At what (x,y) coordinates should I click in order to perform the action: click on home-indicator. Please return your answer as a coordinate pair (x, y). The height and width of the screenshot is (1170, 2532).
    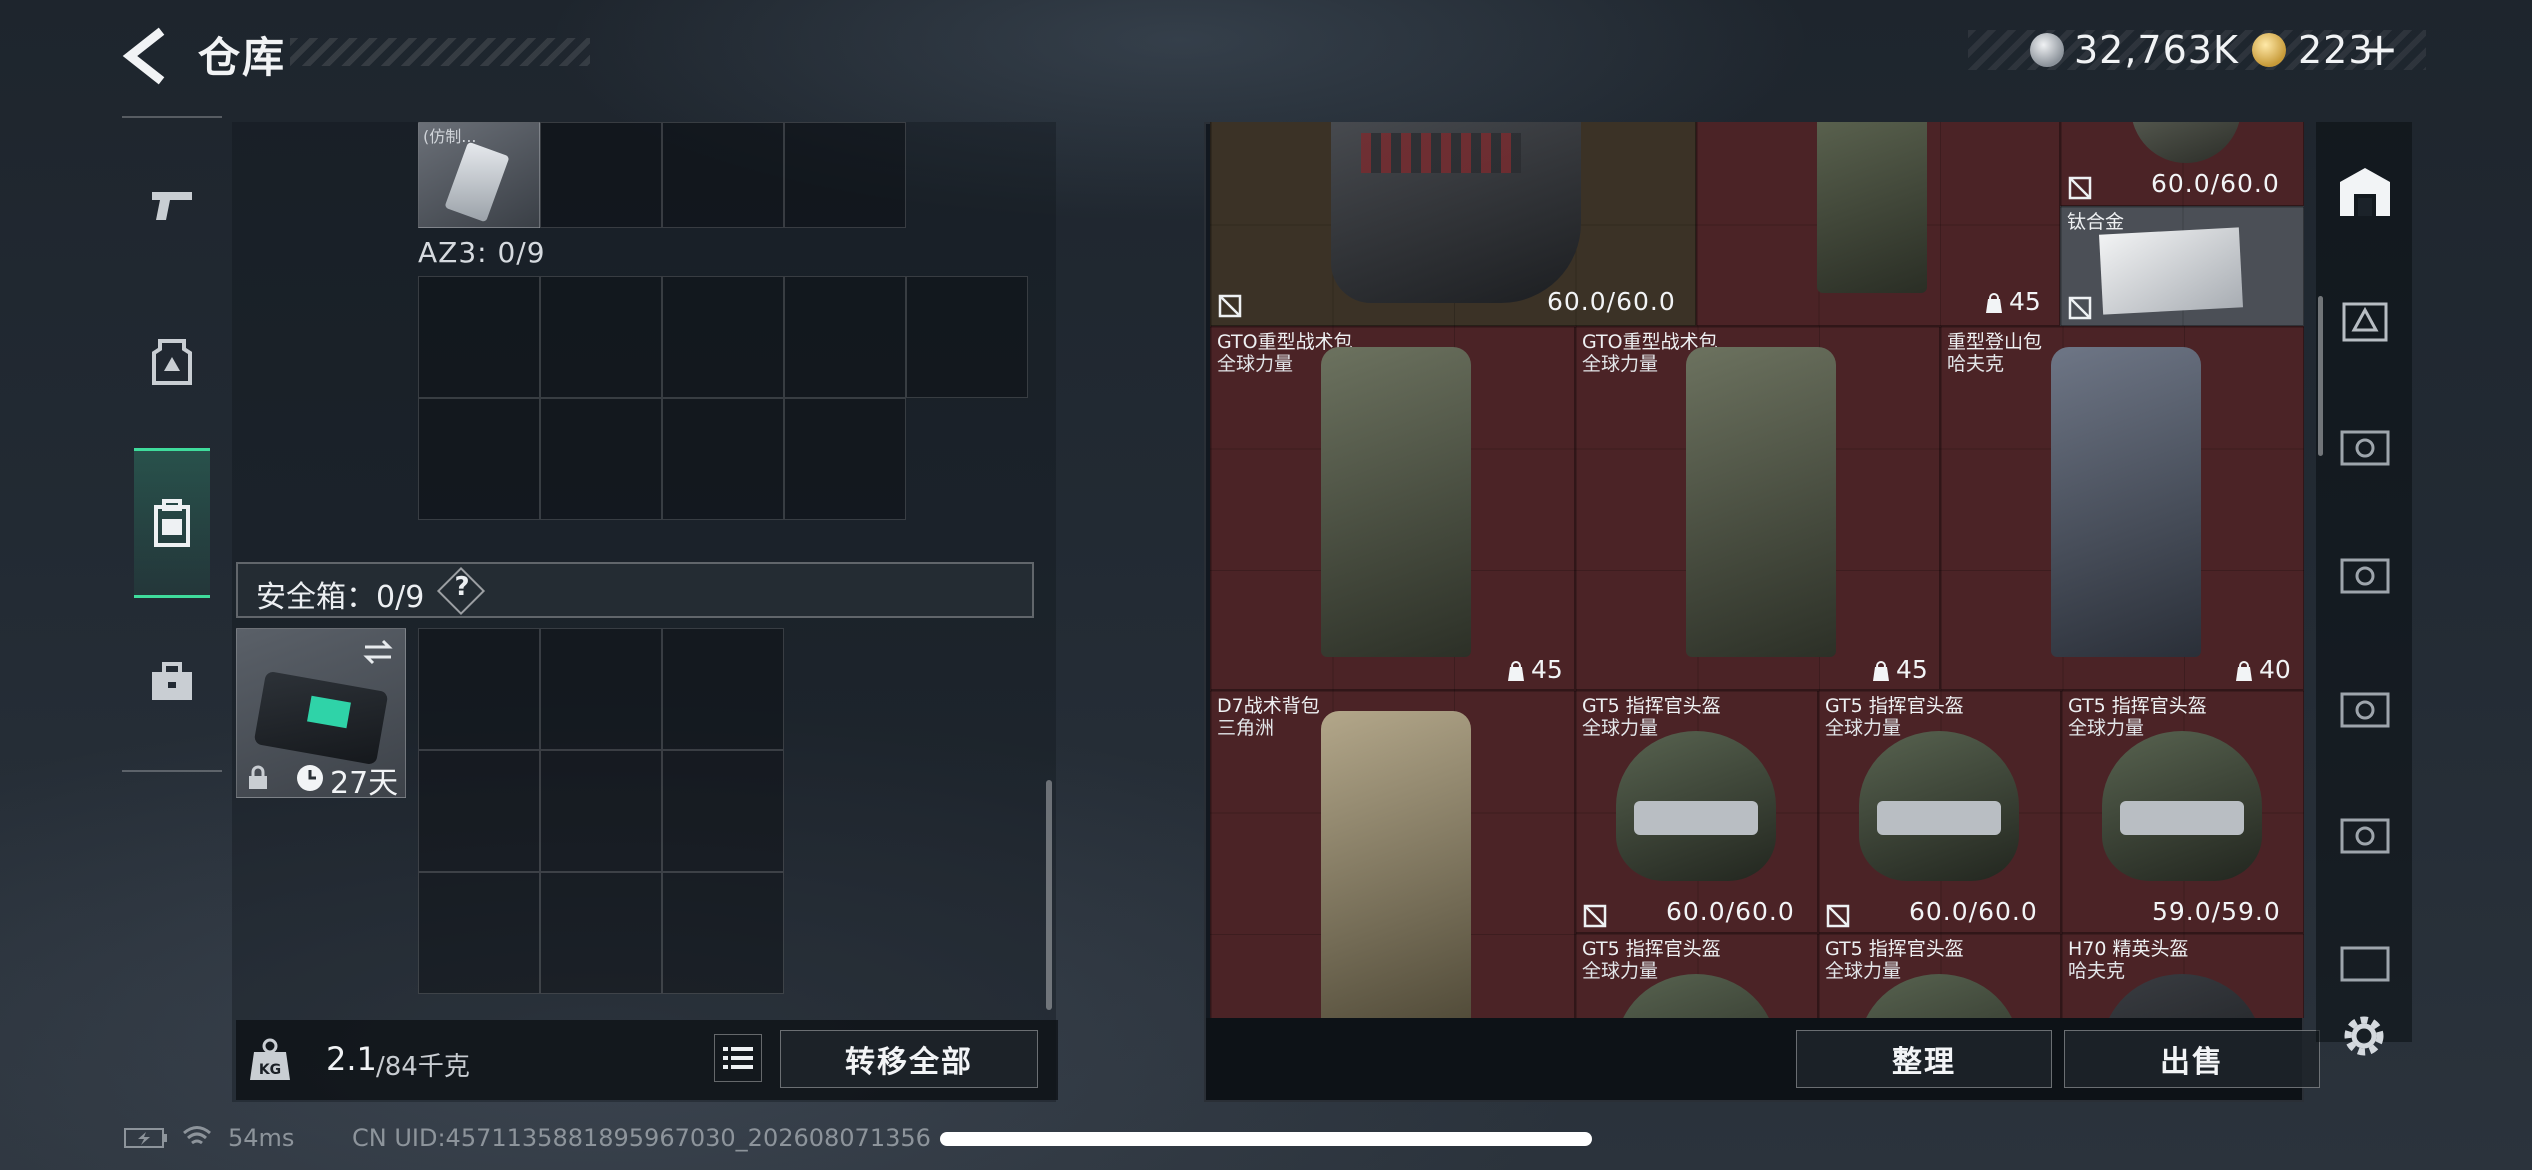
    Looking at the image, I should click on (1266, 1139).